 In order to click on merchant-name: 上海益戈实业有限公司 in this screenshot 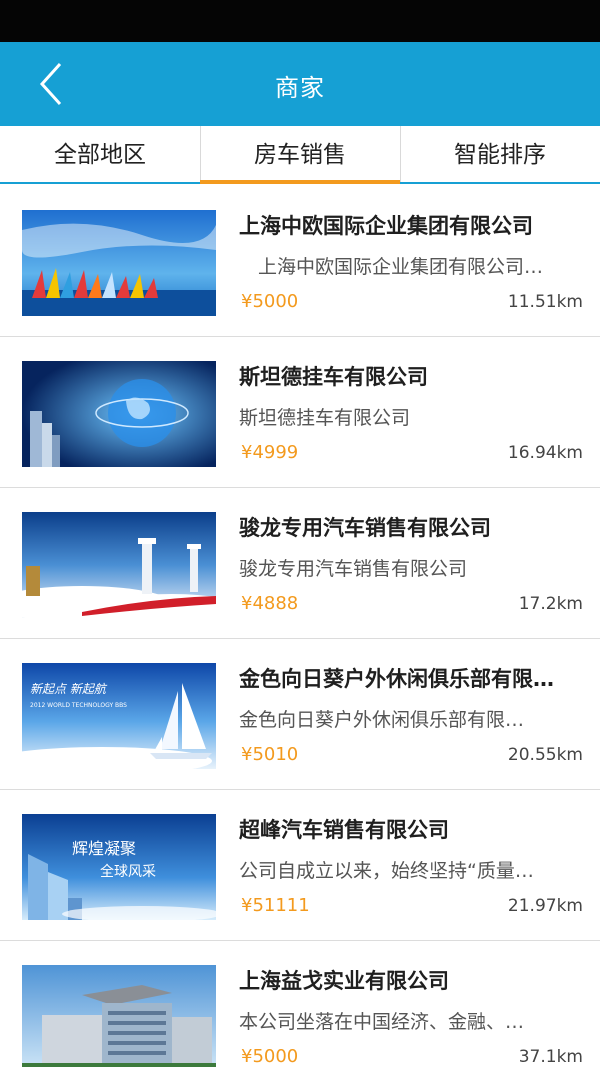, I will do `click(344, 981)`.